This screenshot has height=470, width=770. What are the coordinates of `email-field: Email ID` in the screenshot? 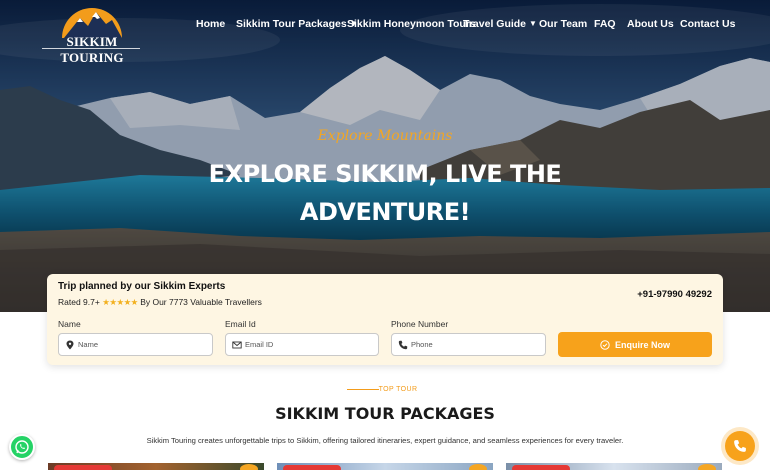 It's located at (302, 344).